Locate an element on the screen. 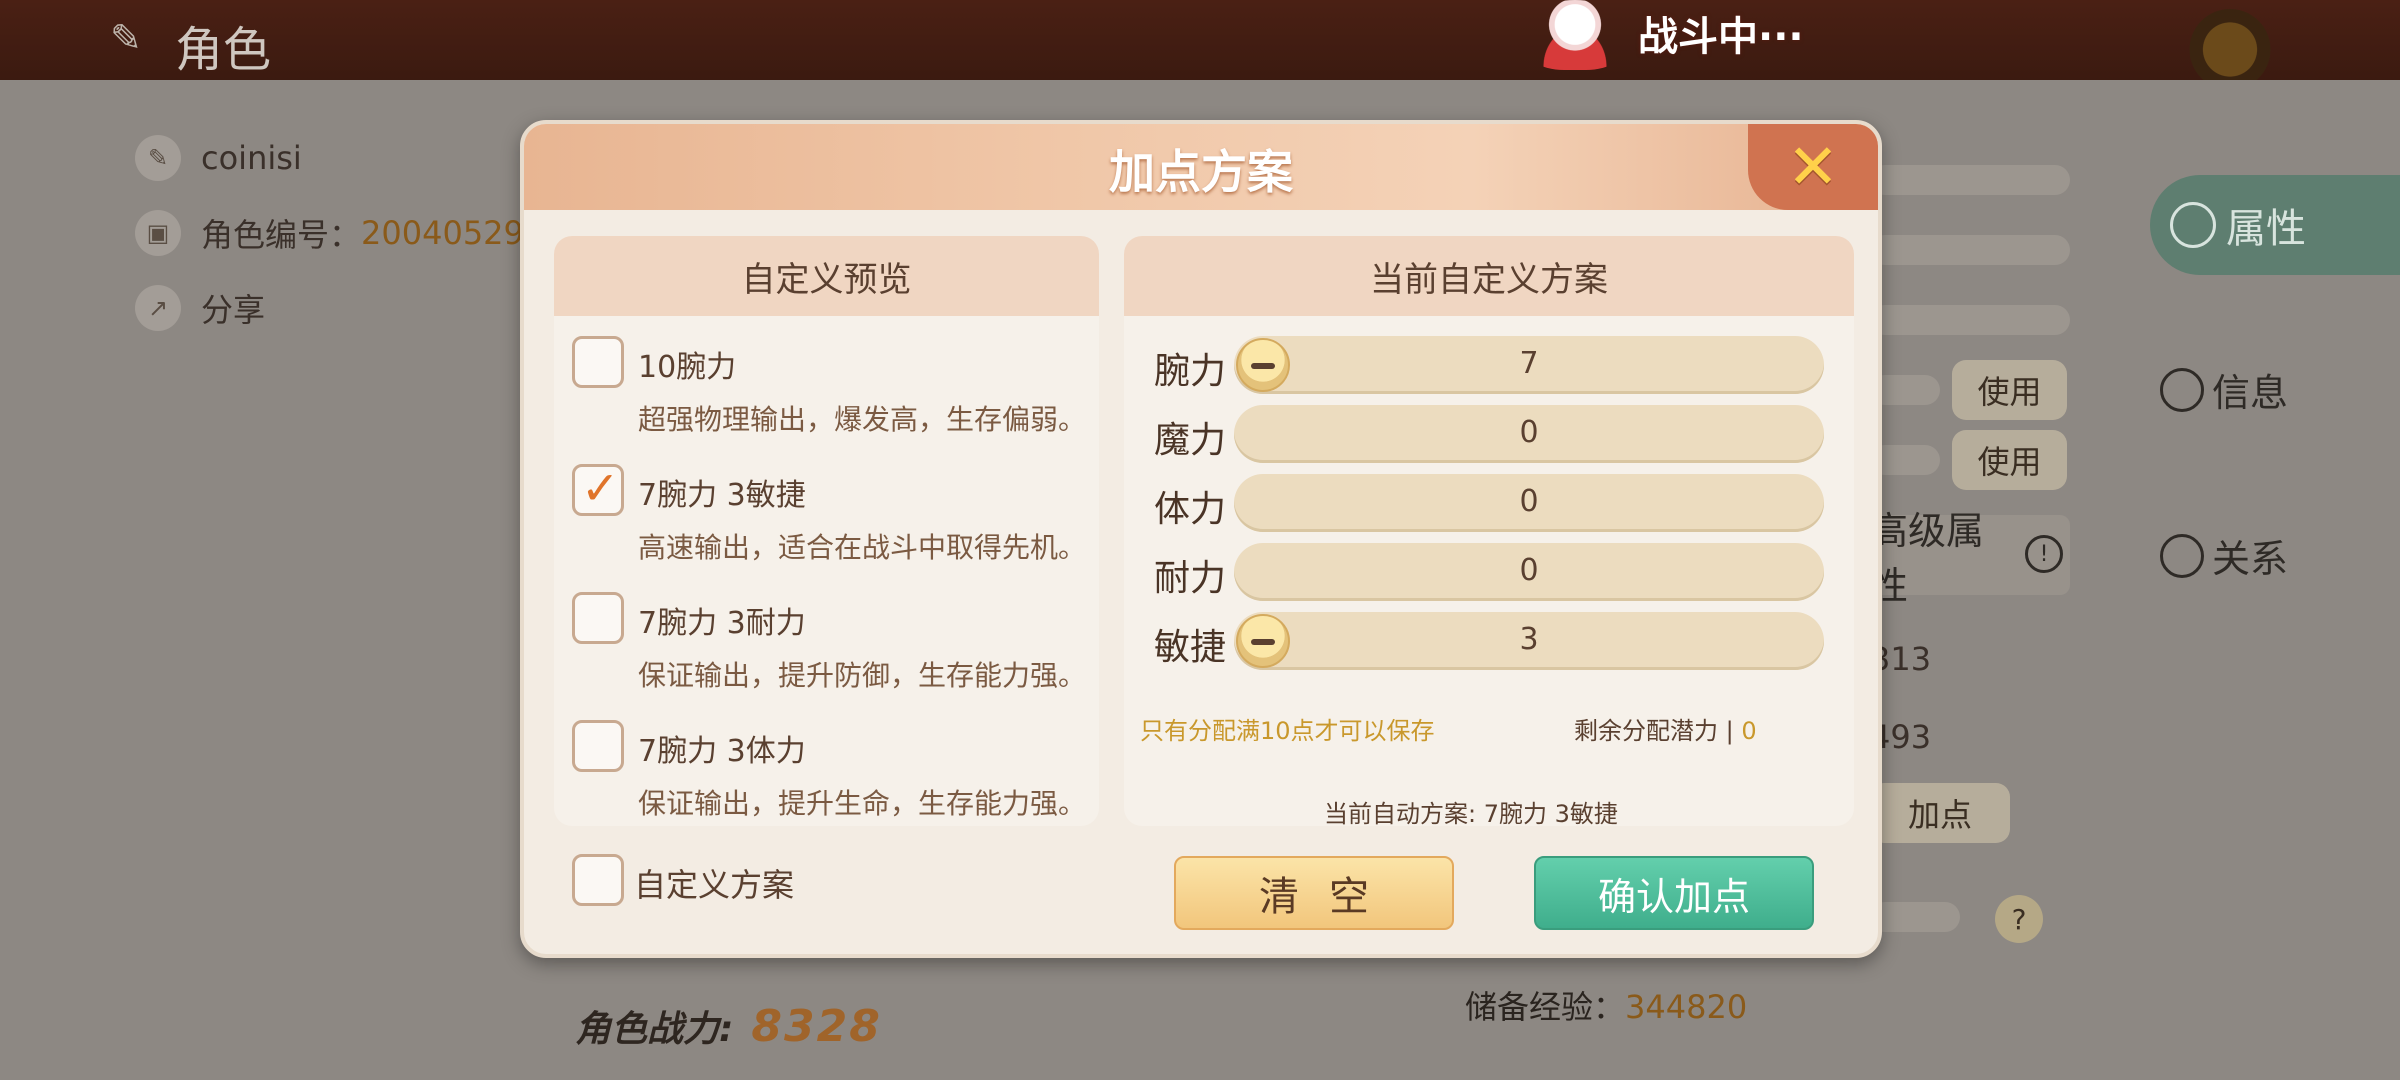  tab-attributes: 属性 is located at coordinates (2275, 225).